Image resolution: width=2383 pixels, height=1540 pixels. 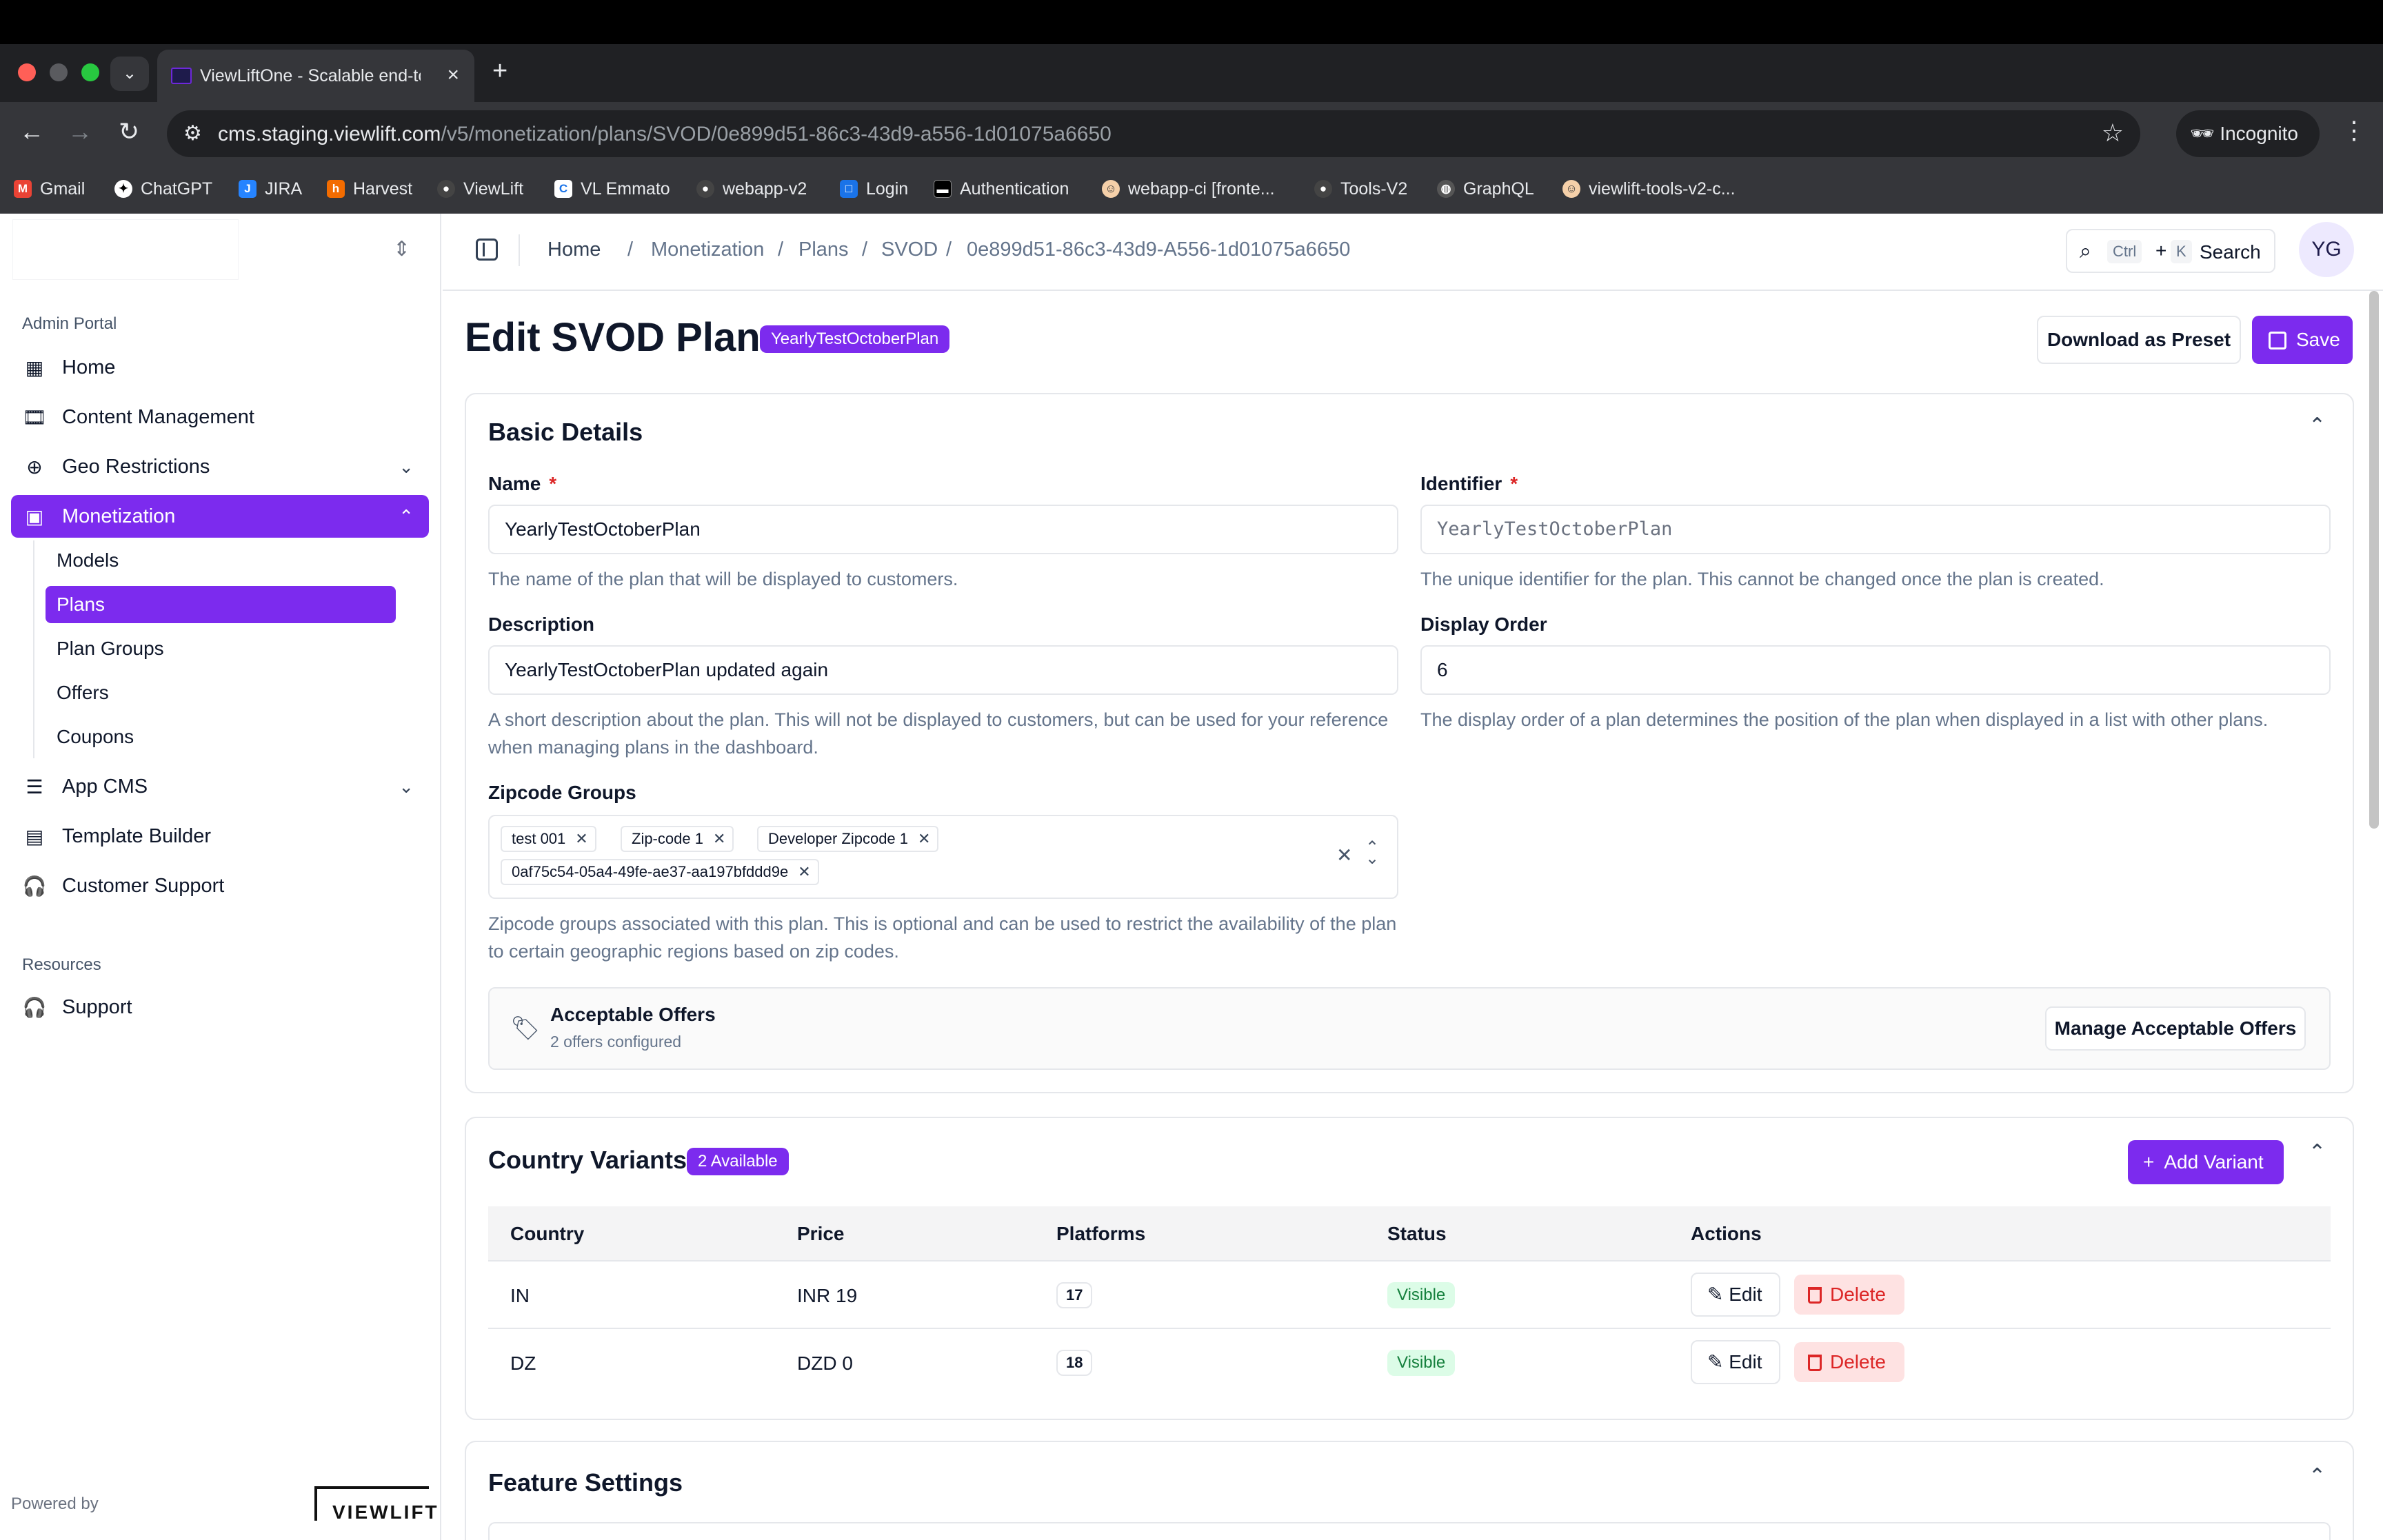 I want to click on minimize-window-button, so click(x=59, y=72).